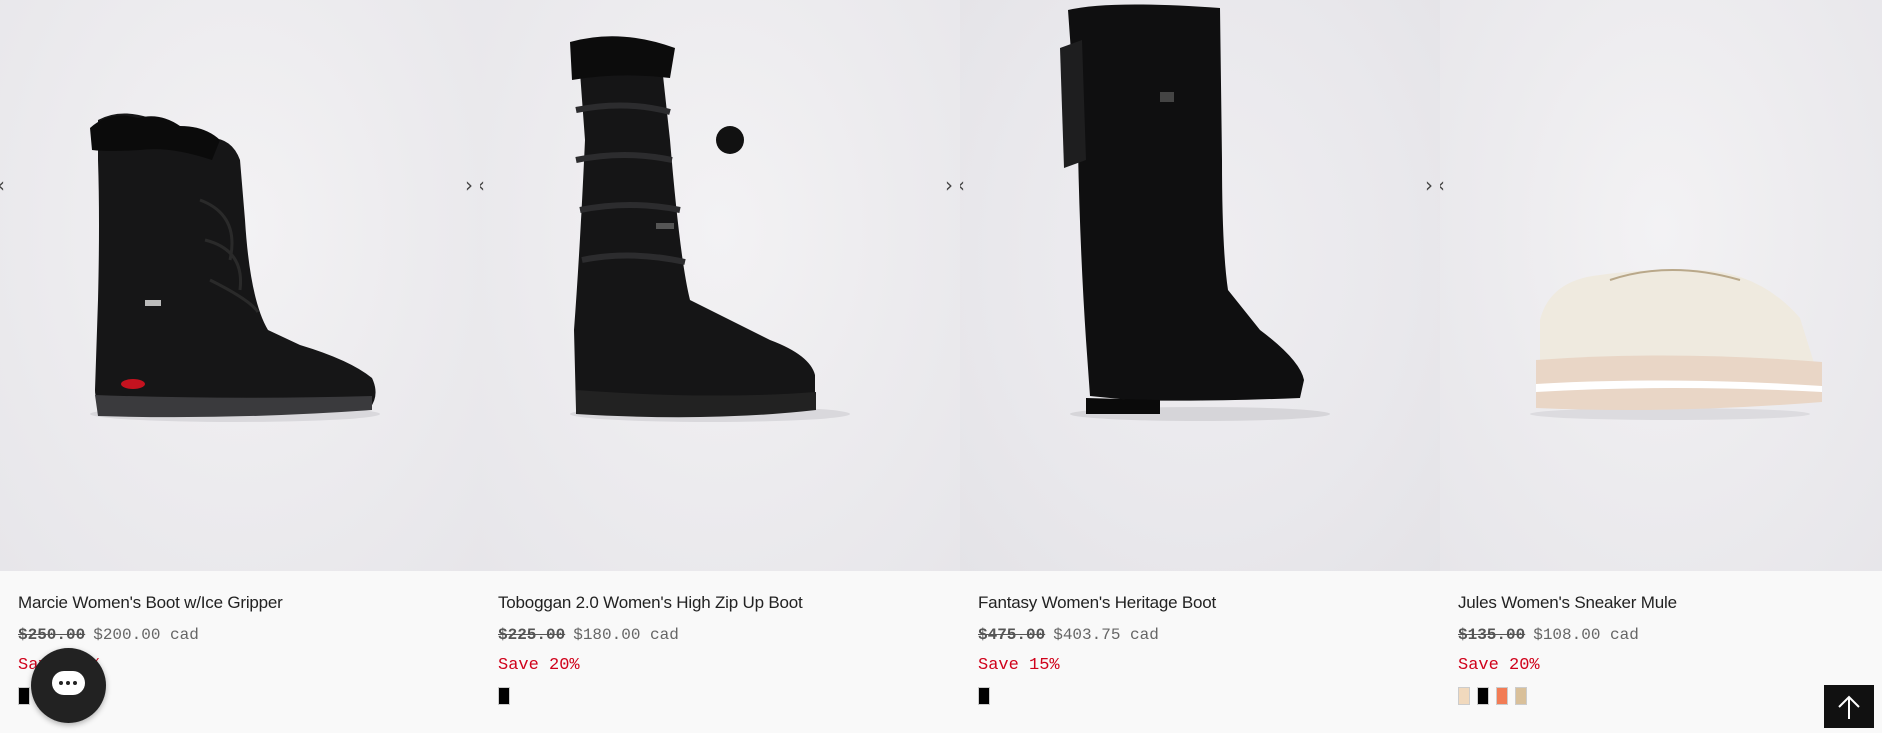 The image size is (1882, 733). What do you see at coordinates (1019, 665) in the screenshot?
I see `discount-label: Save 15%` at bounding box center [1019, 665].